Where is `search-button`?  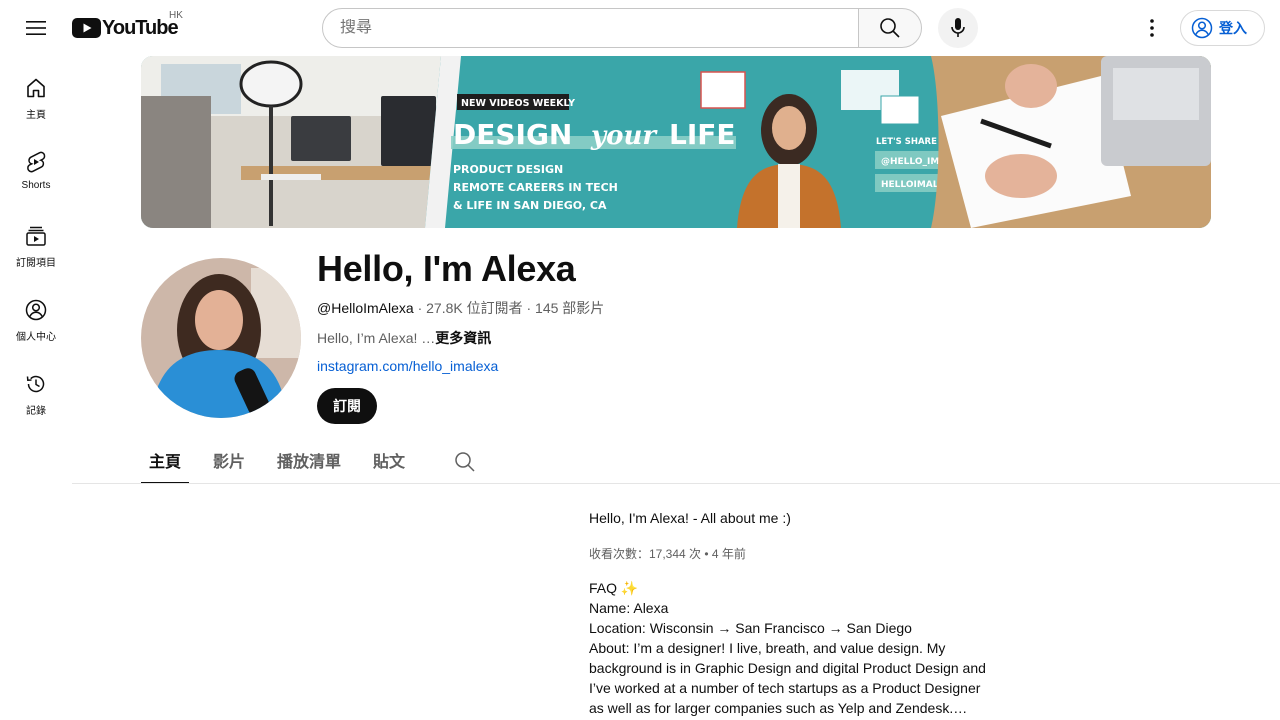 search-button is located at coordinates (890, 28).